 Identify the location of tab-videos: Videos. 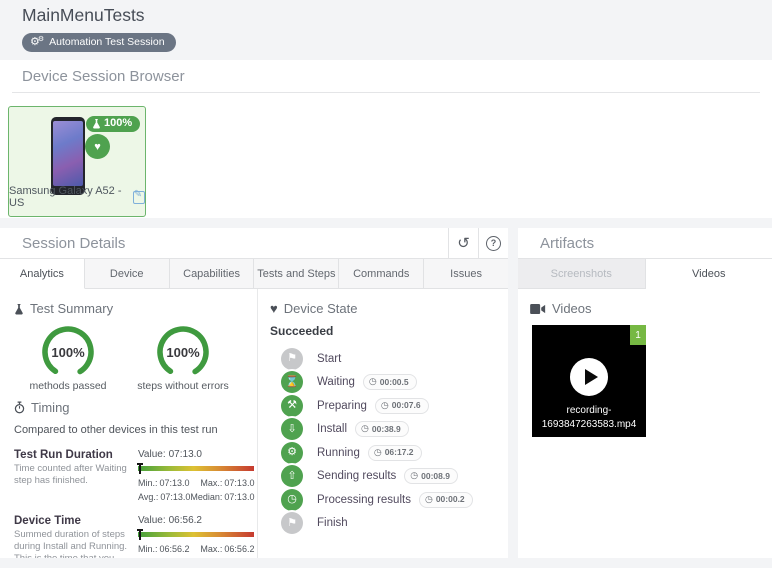
(708, 274).